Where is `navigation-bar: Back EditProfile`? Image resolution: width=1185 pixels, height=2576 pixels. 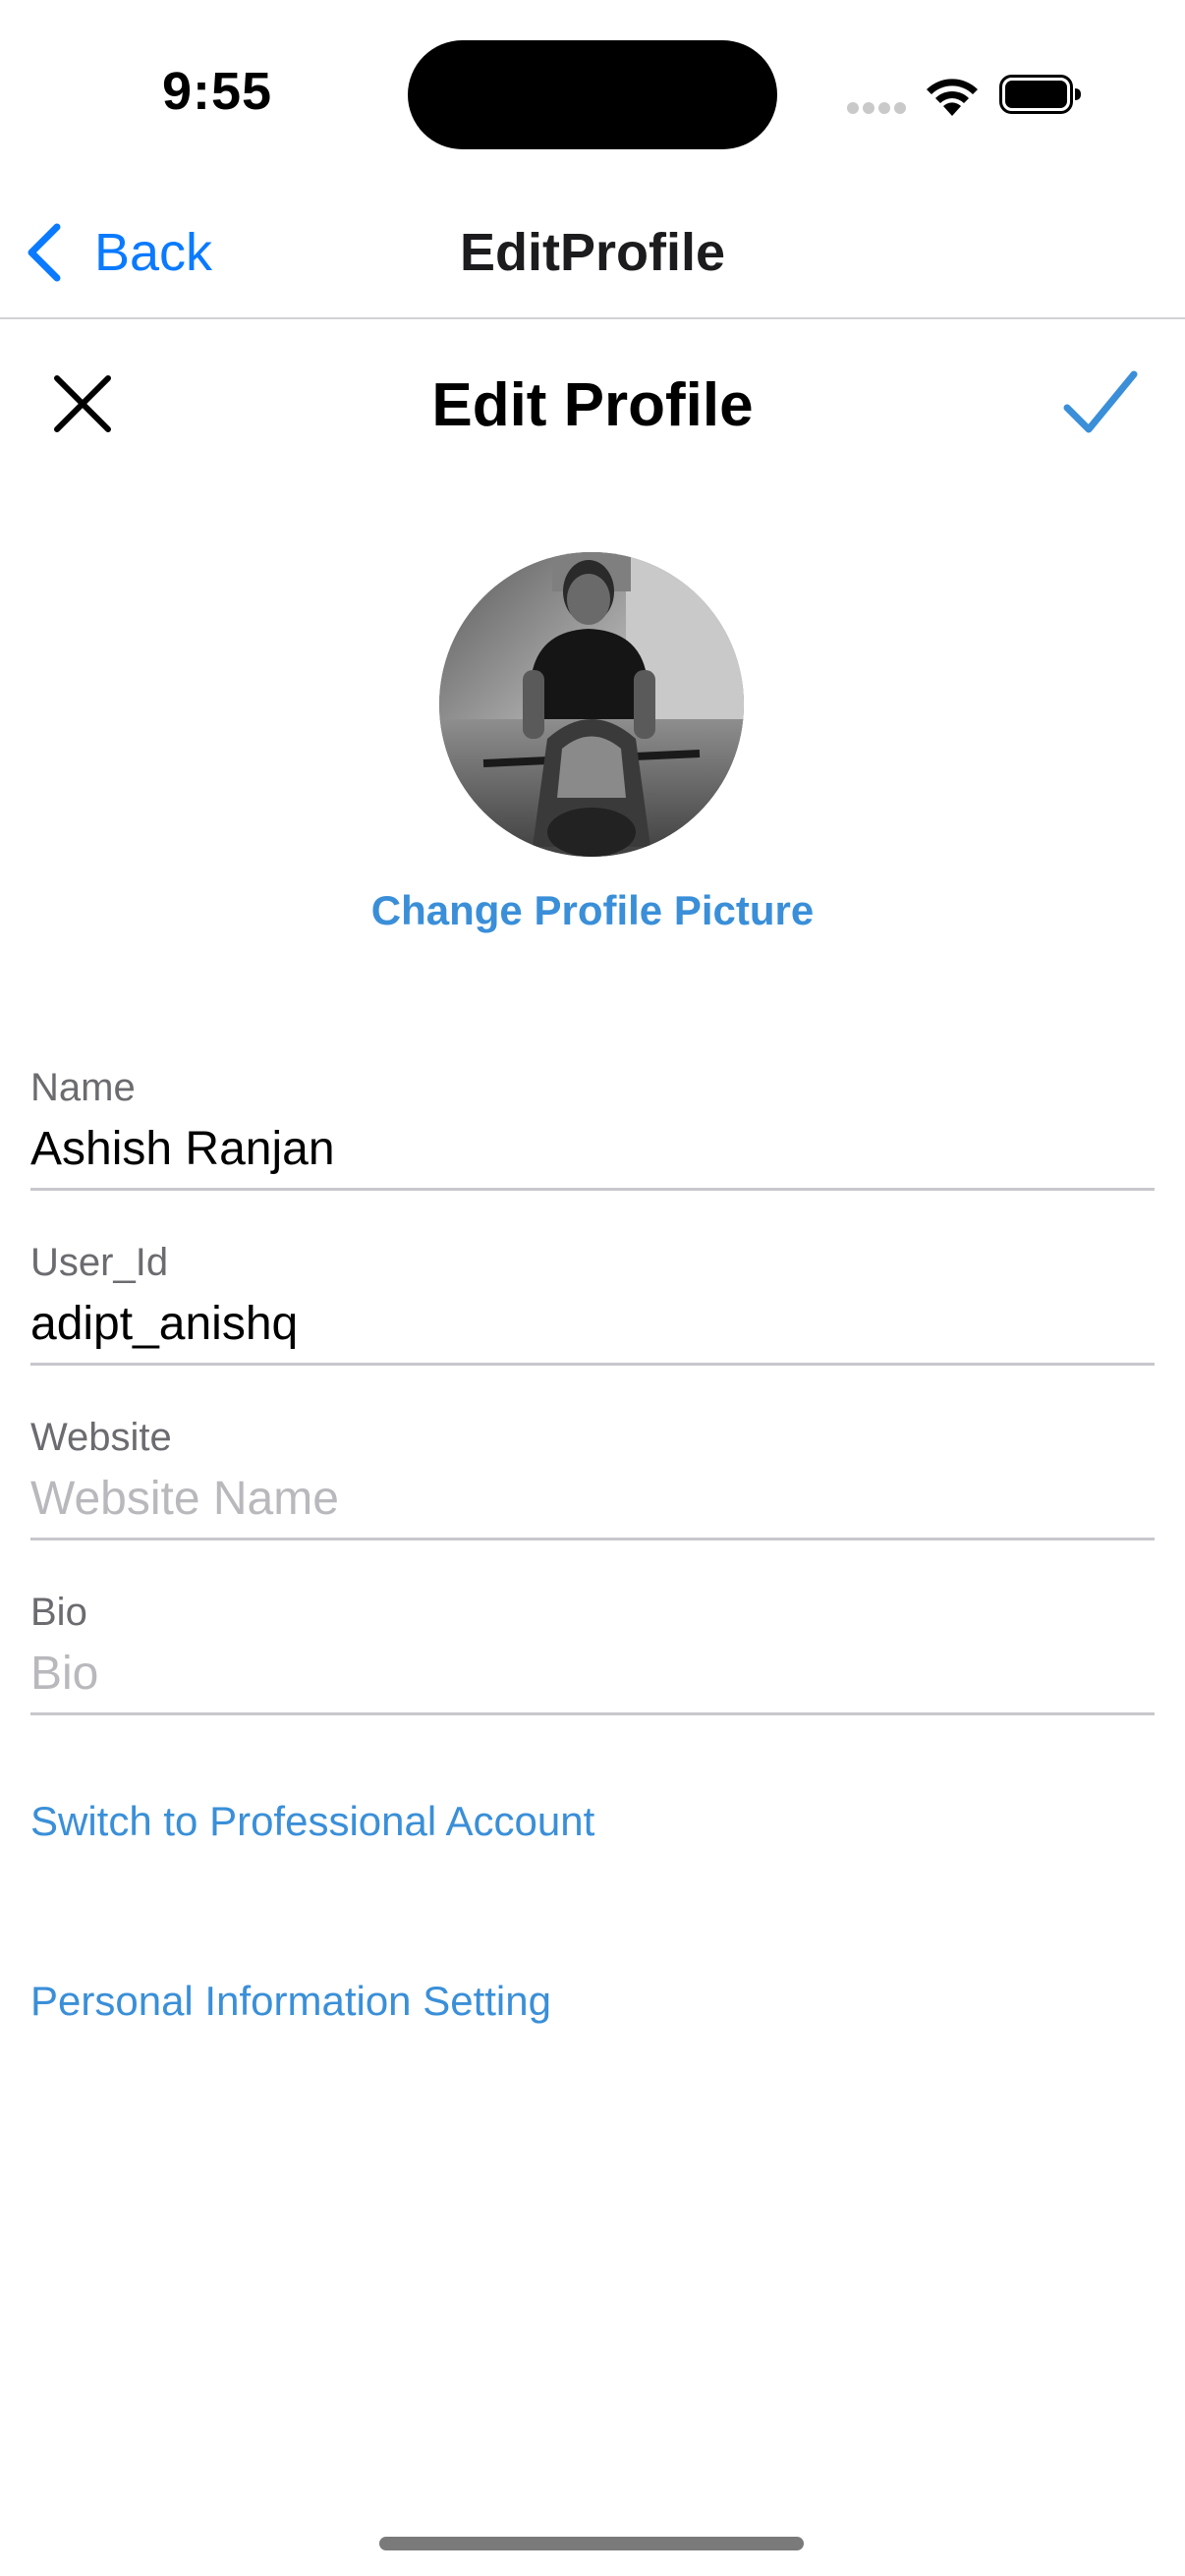
navigation-bar: Back EditProfile is located at coordinates (592, 253).